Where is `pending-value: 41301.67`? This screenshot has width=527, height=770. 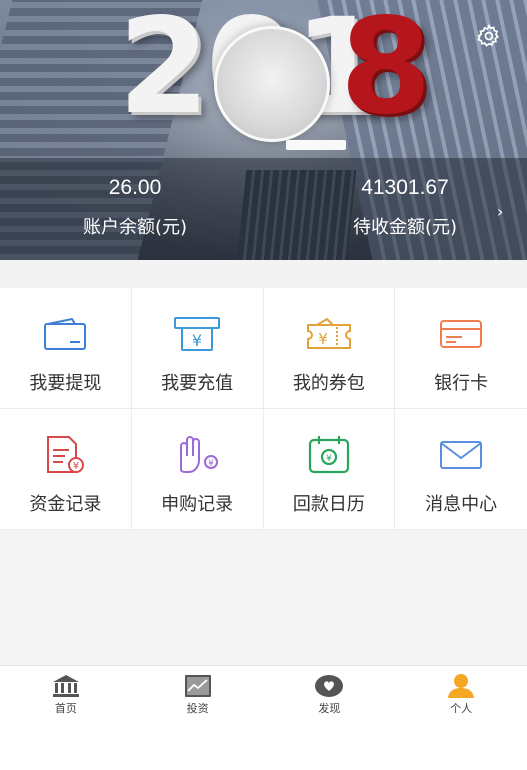 pending-value: 41301.67 is located at coordinates (405, 187).